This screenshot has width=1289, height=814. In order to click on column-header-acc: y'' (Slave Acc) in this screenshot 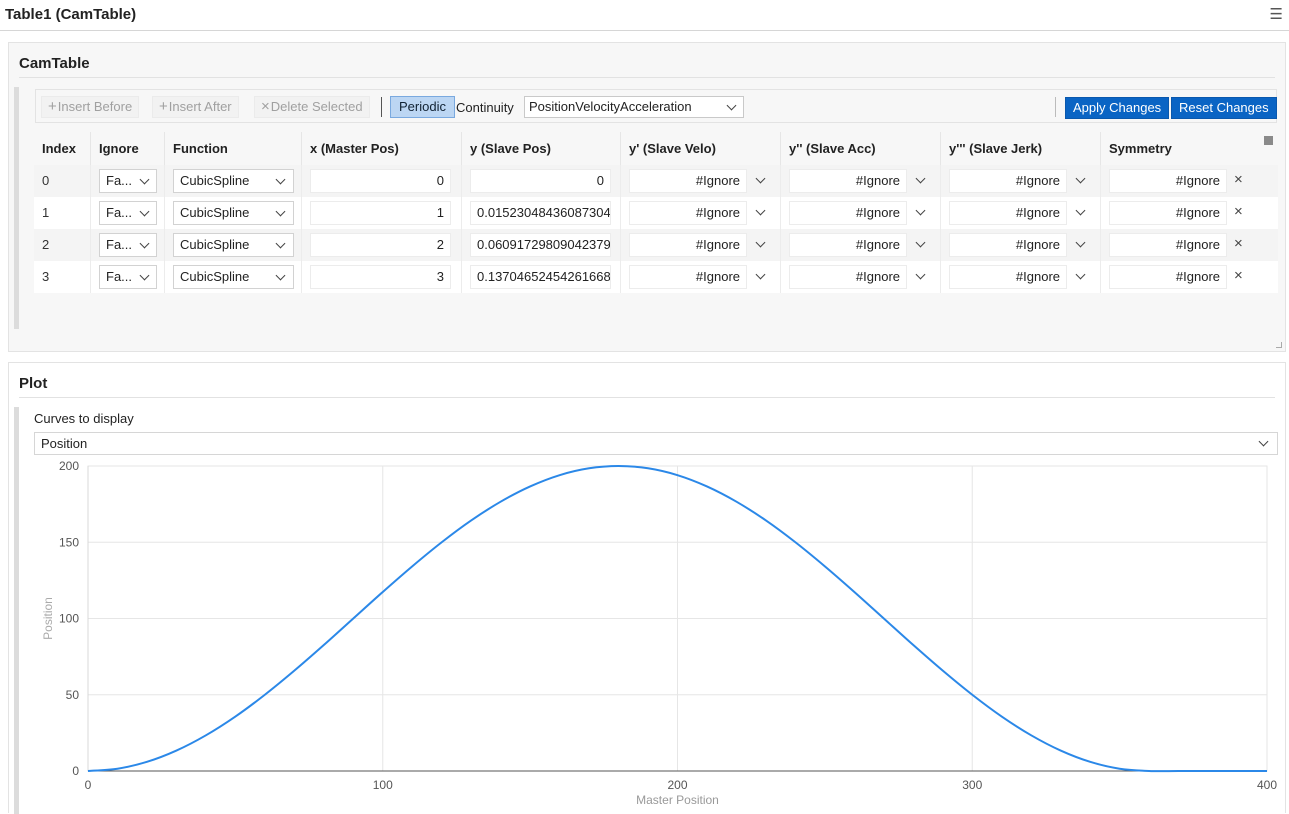, I will do `click(861, 148)`.